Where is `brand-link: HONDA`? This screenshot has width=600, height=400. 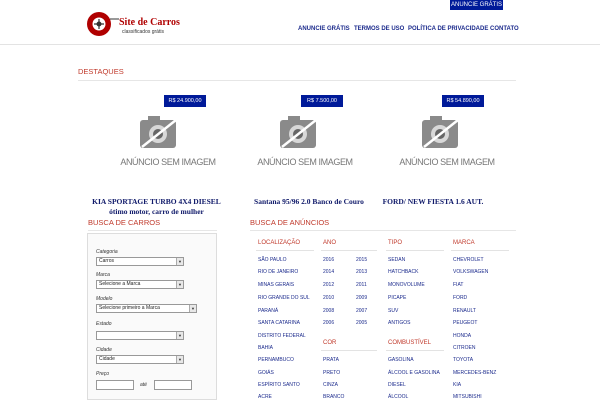 brand-link: HONDA is located at coordinates (462, 336).